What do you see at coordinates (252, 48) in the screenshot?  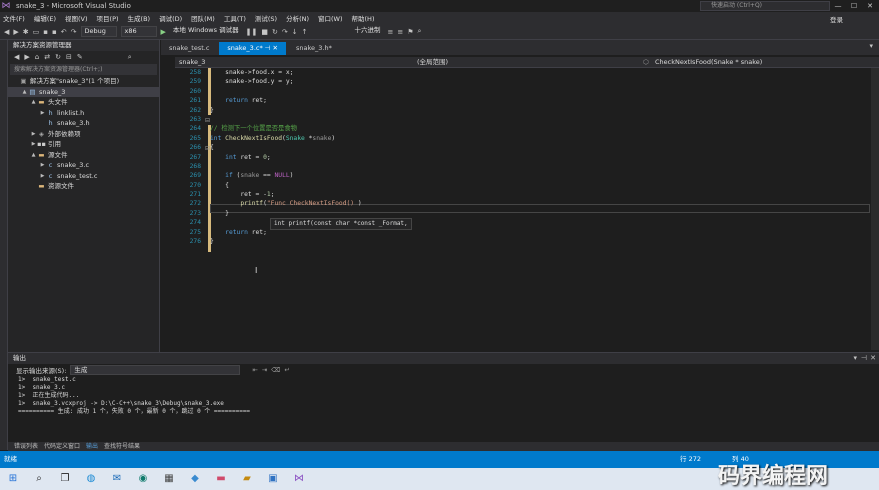 I see `tab-snake-3-c: snake_3.c* ⊣ ✕` at bounding box center [252, 48].